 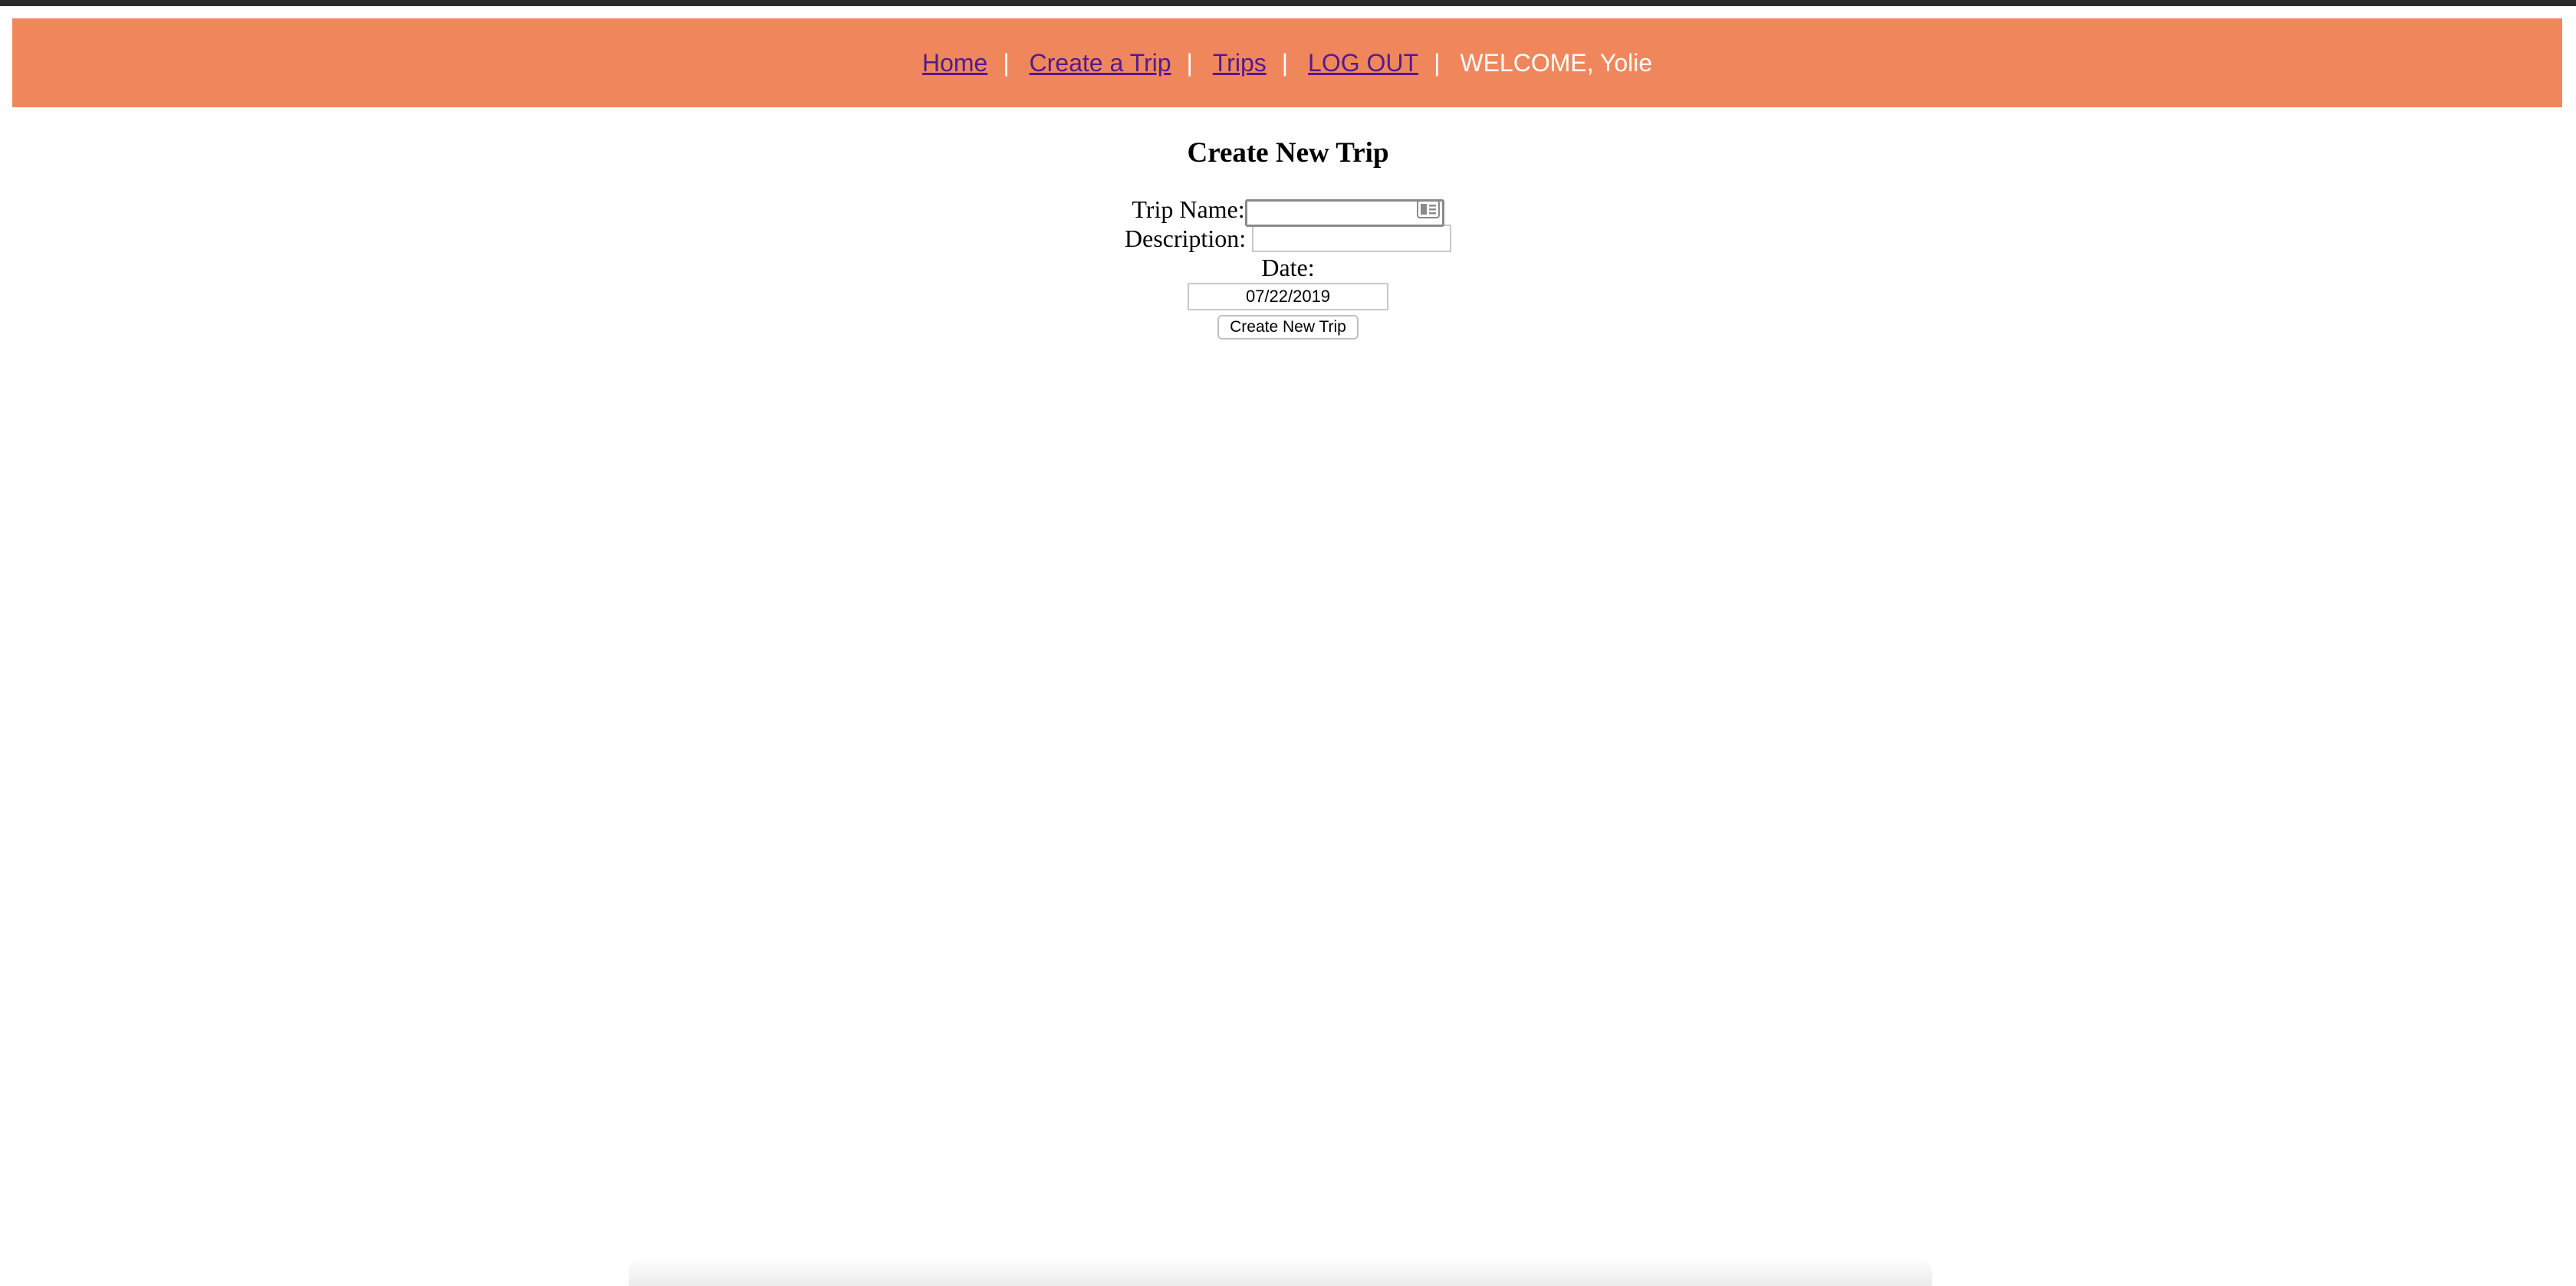 What do you see at coordinates (1101, 63) in the screenshot?
I see `nav-link-create-trip: Create a Trip` at bounding box center [1101, 63].